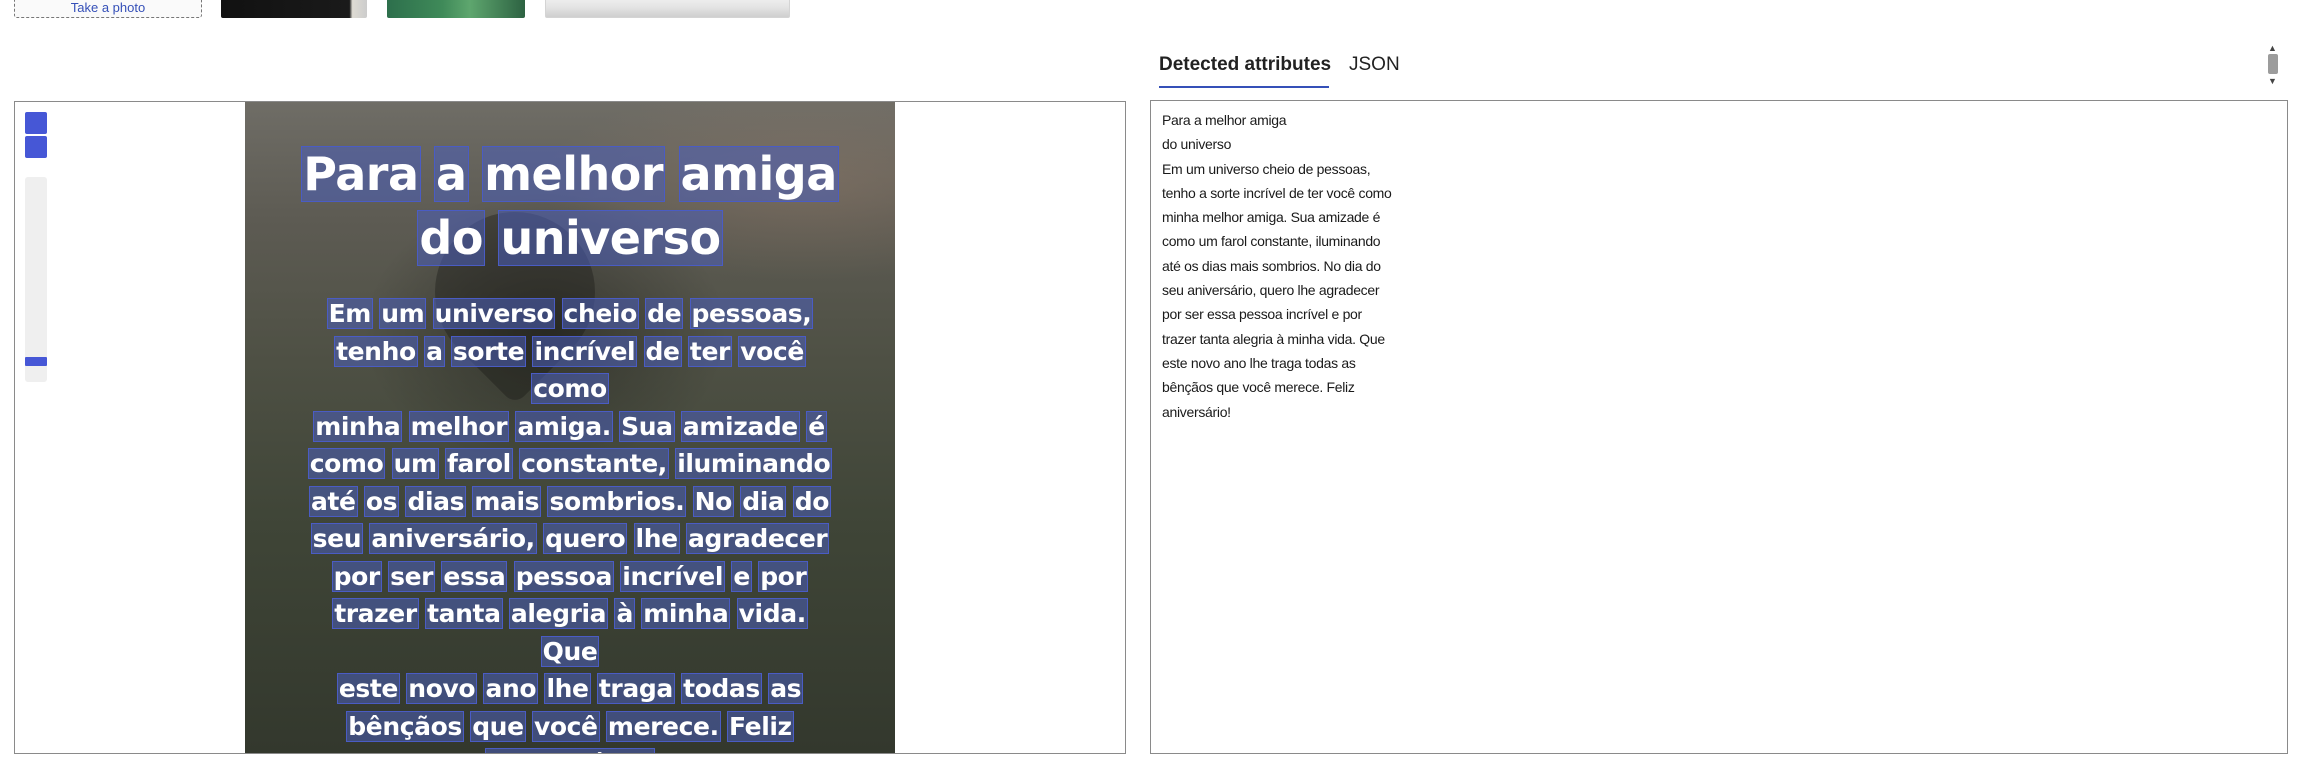 Image resolution: width=2313 pixels, height=767 pixels. I want to click on ocr-line: aniversário!, so click(570, 749).